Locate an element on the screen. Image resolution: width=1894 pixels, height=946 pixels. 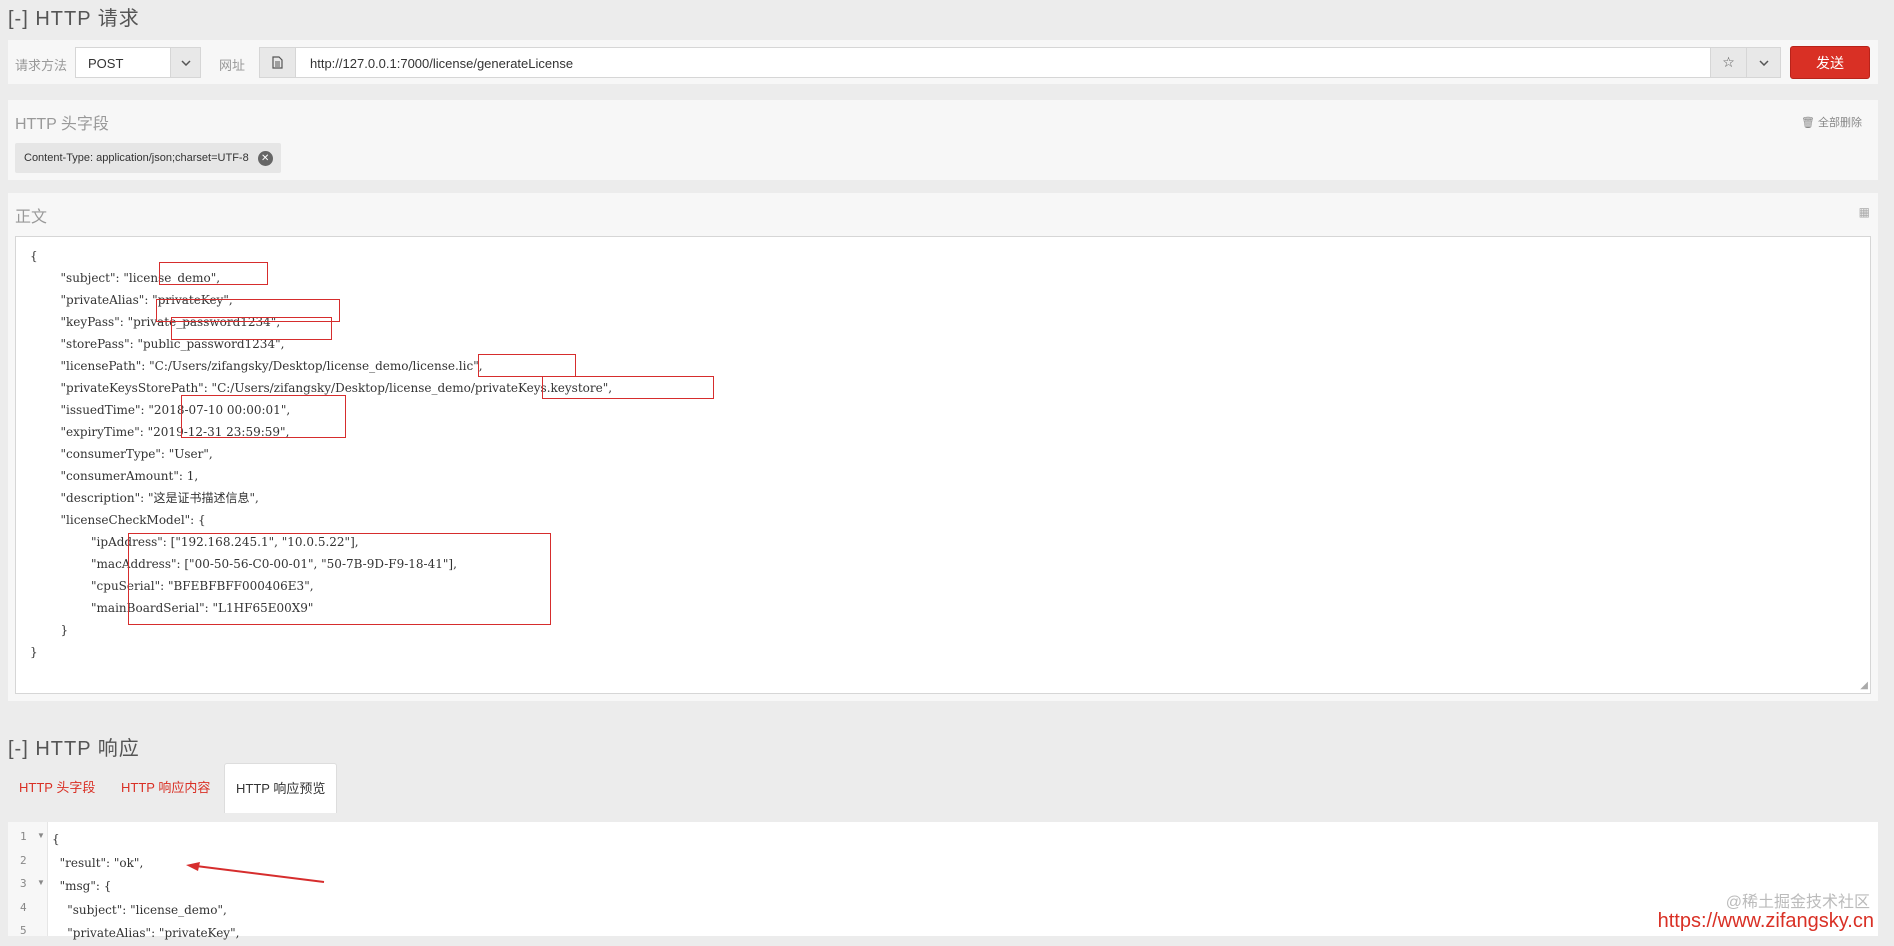
tab-response-preview: HTTP 响应预览 is located at coordinates (281, 788).